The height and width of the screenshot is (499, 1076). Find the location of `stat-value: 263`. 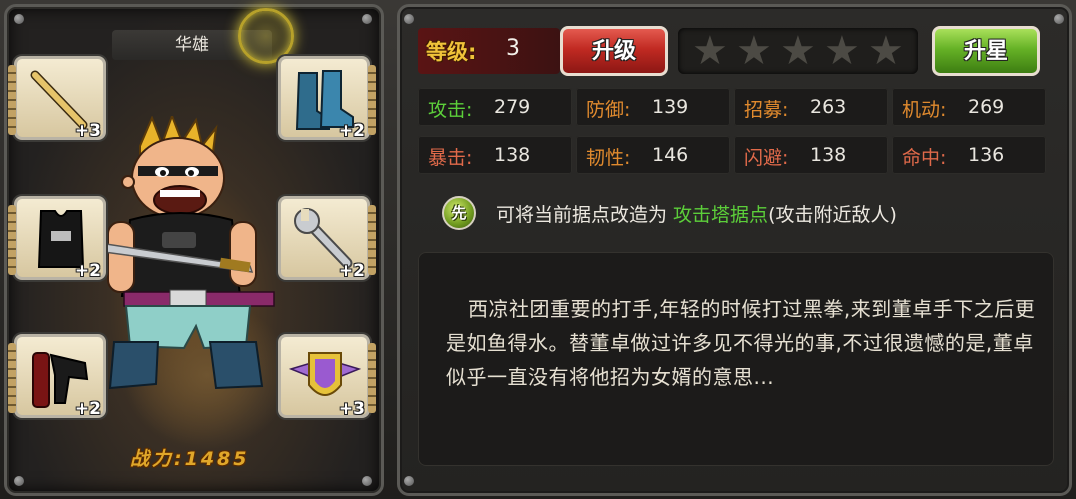

stat-value: 263 is located at coordinates (828, 107).